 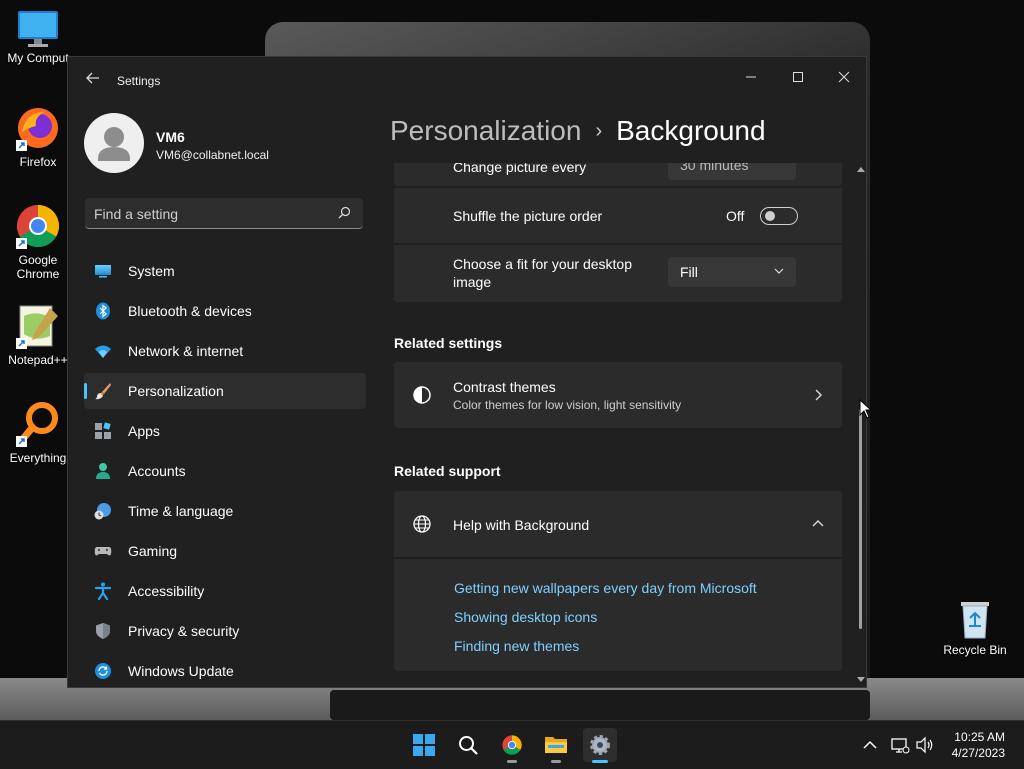 I want to click on file-explorer-icon, so click(x=556, y=745).